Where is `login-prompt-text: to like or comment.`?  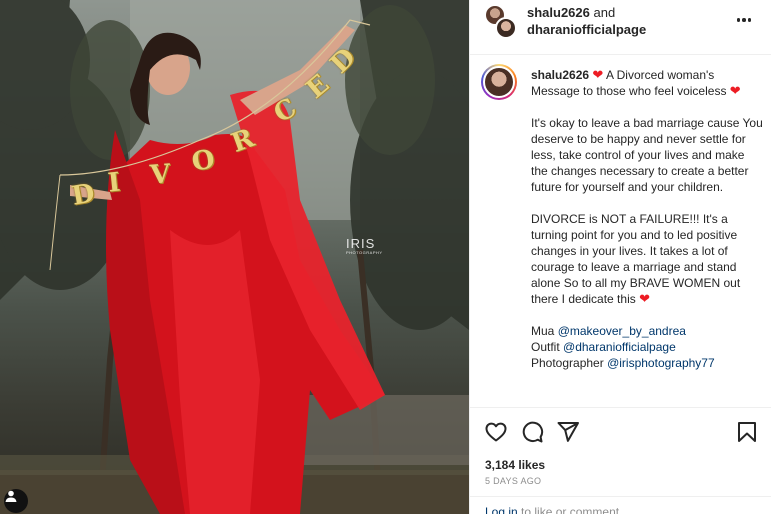 login-prompt-text: to like or comment. is located at coordinates (572, 509).